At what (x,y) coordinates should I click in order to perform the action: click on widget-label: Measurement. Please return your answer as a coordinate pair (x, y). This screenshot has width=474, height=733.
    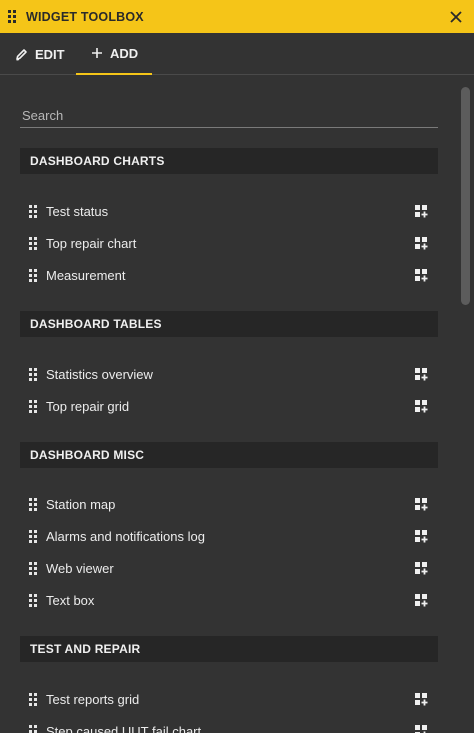
    Looking at the image, I should click on (86, 275).